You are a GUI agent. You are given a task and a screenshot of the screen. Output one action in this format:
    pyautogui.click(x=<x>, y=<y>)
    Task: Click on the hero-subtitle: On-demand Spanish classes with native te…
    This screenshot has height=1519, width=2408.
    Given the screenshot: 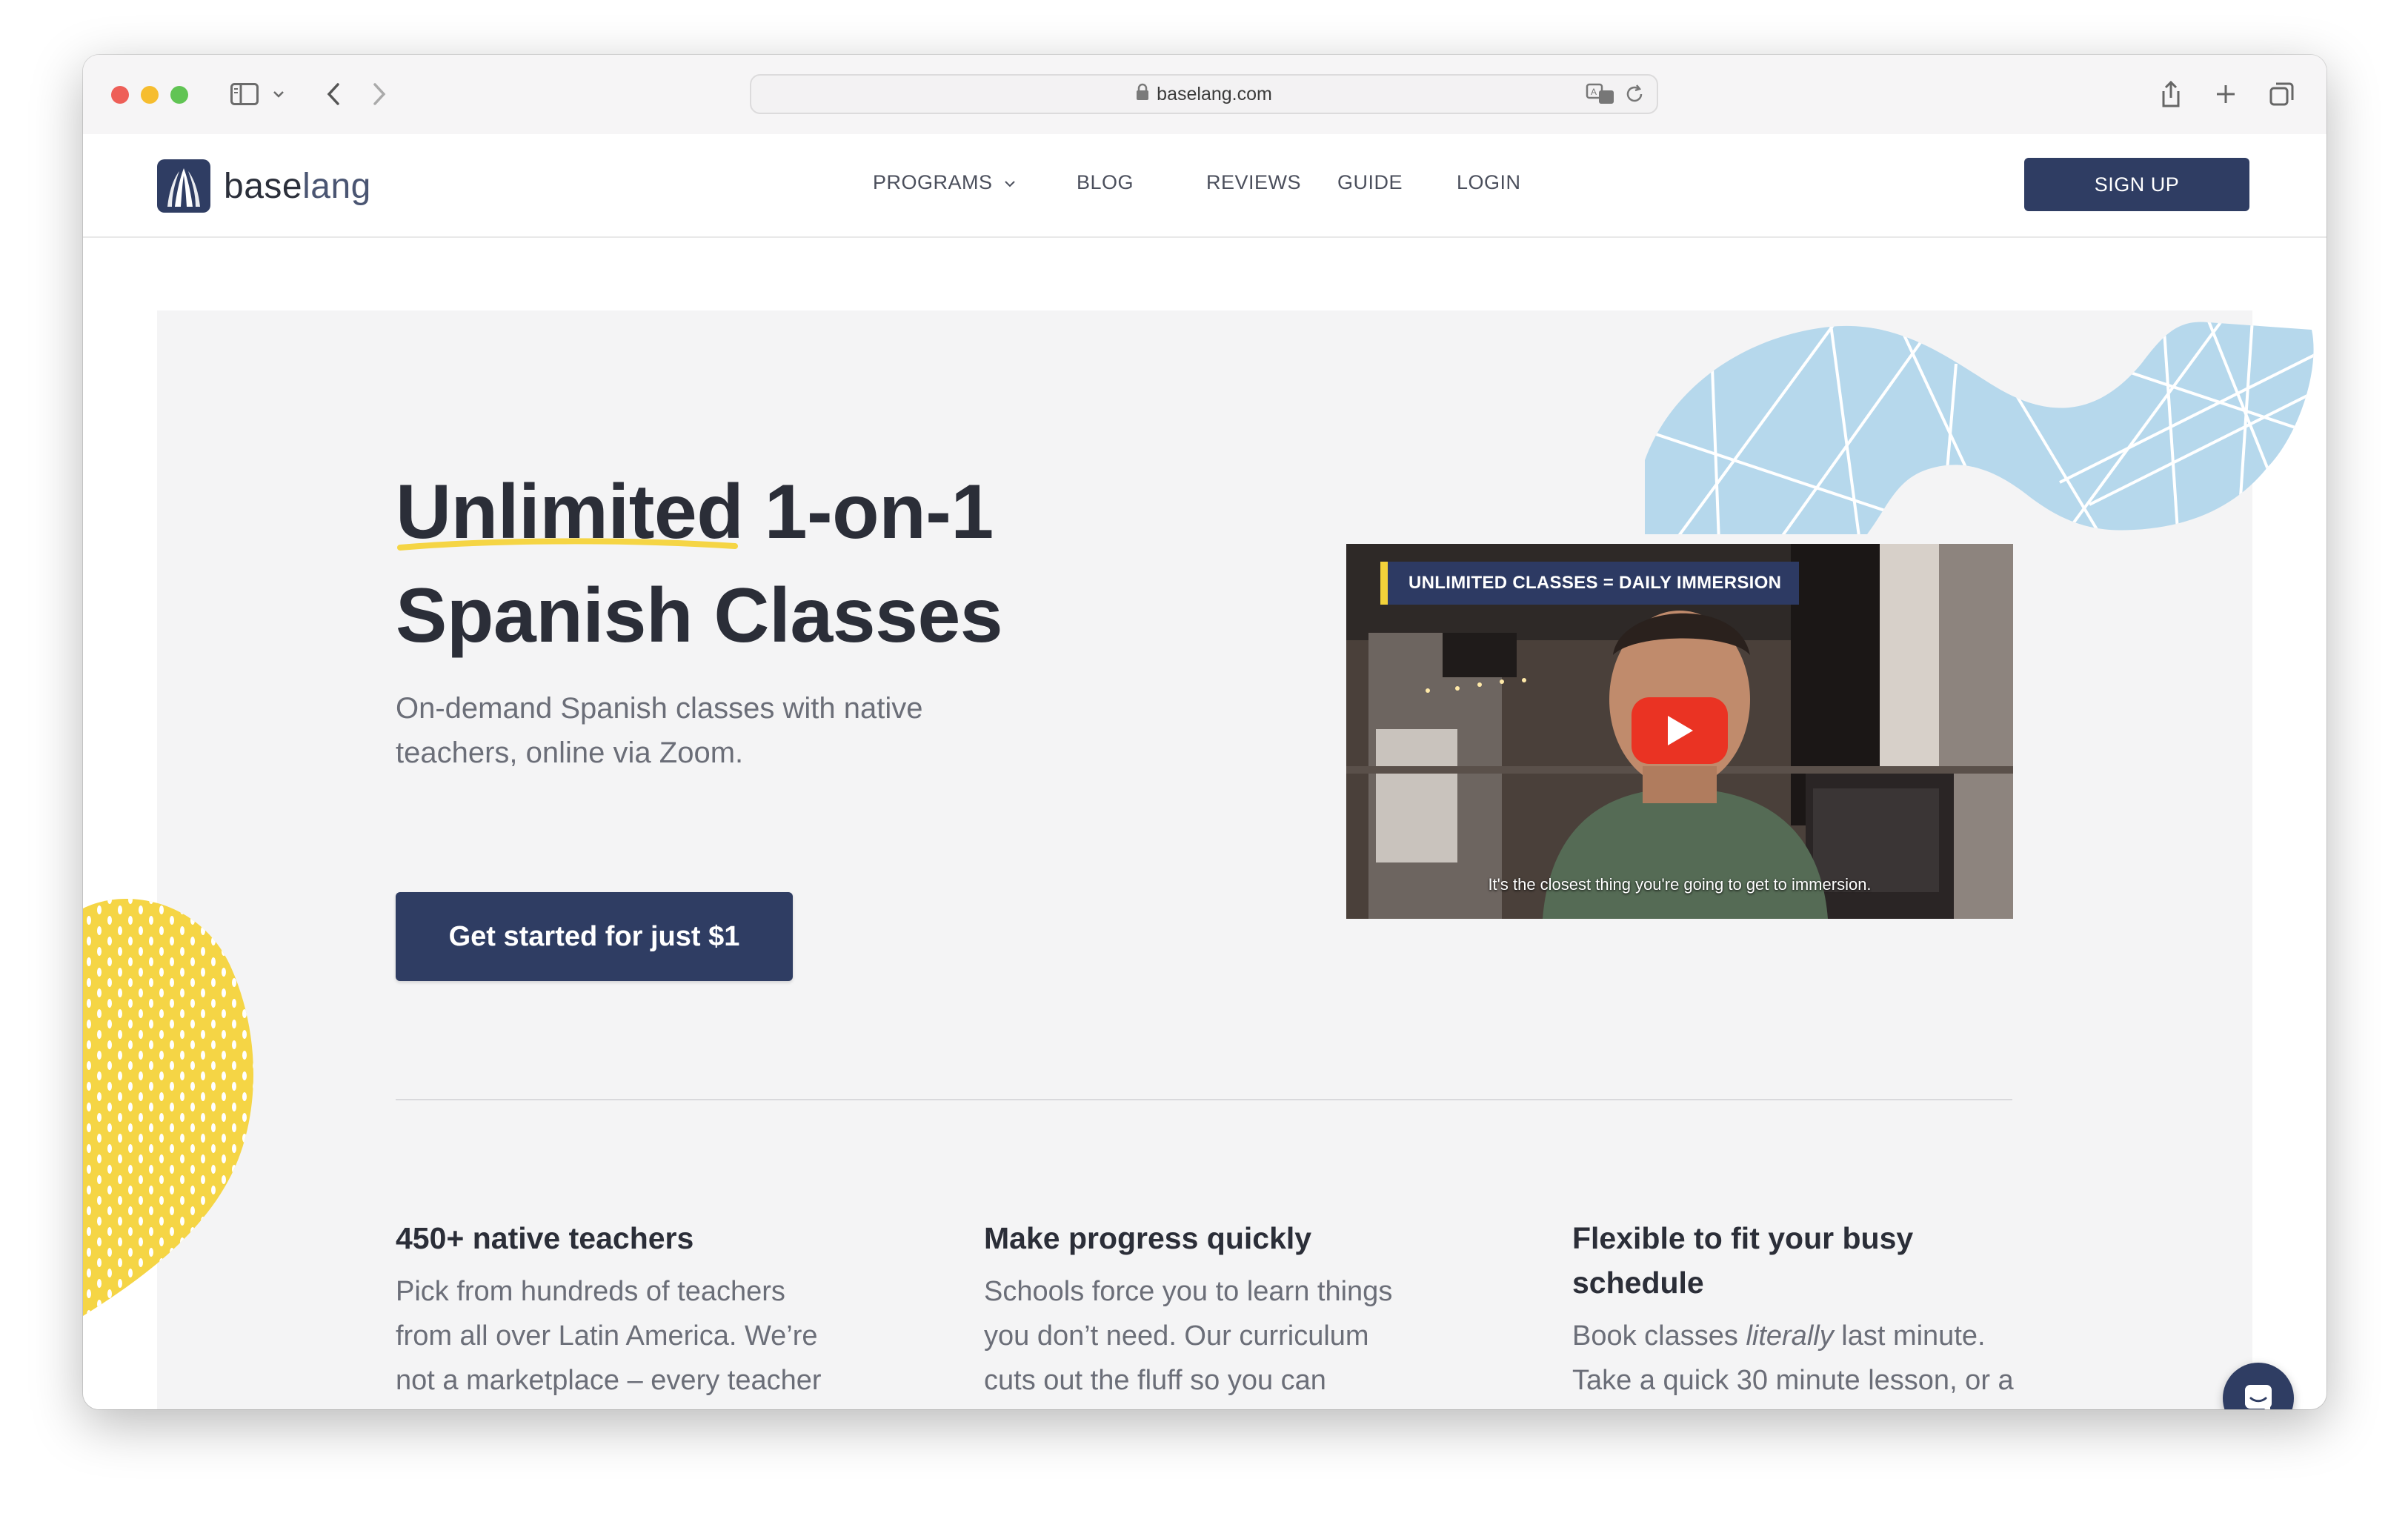 What is the action you would take?
    pyautogui.click(x=659, y=730)
    